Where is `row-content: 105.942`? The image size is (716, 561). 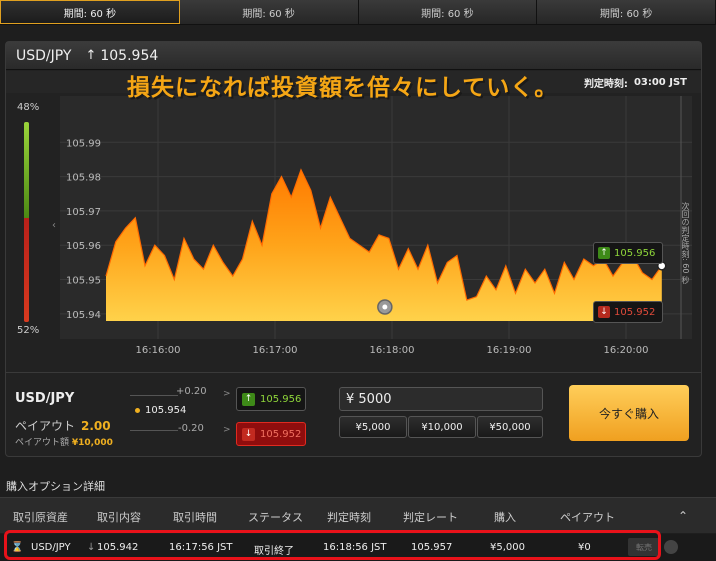
row-content: 105.942 is located at coordinates (118, 547).